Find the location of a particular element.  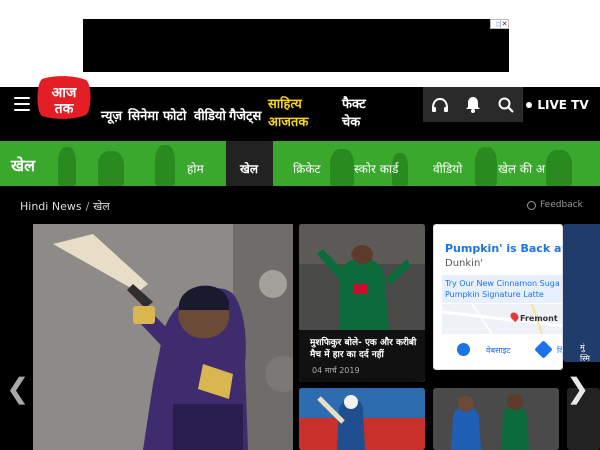

tab-home: होम is located at coordinates (195, 168).